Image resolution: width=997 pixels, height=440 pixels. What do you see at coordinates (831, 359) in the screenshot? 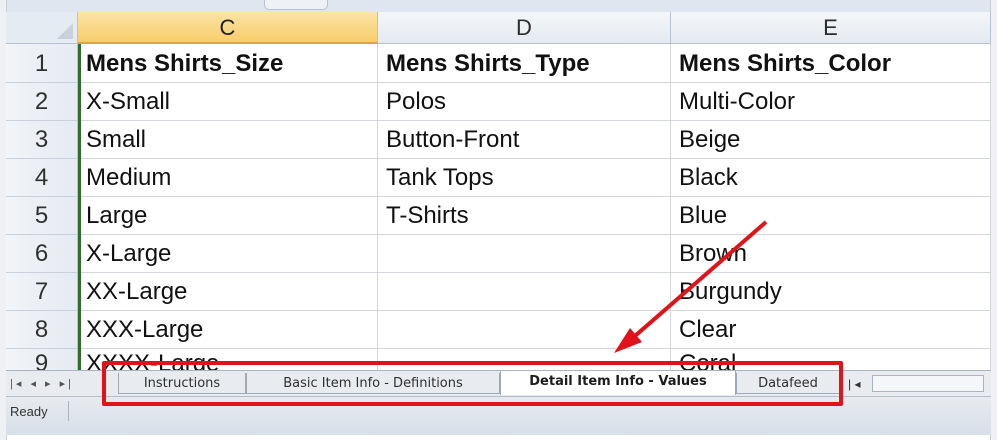
I see `table-cell: Coral` at bounding box center [831, 359].